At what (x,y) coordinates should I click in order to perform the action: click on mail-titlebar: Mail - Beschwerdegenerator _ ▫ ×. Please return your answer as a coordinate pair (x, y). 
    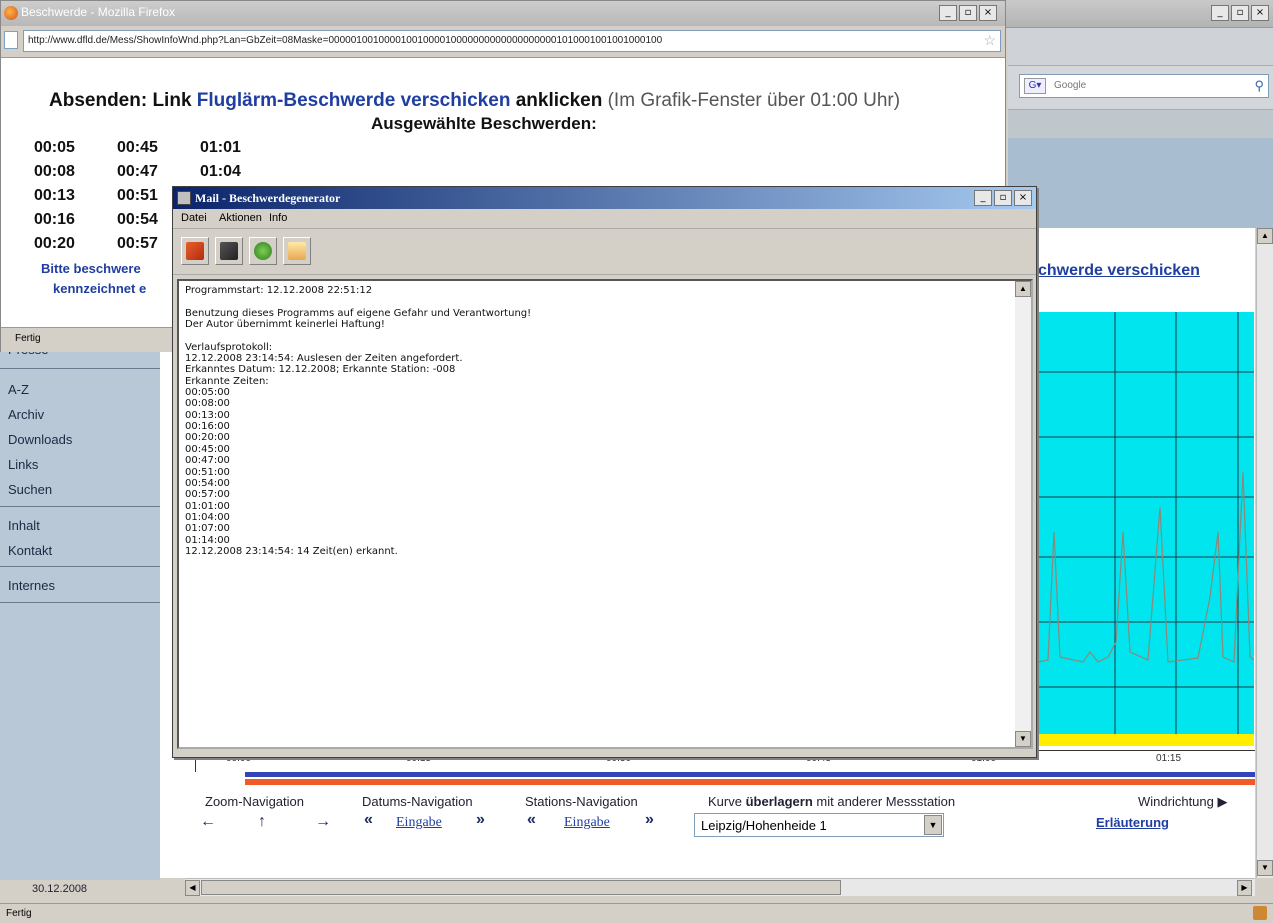
    Looking at the image, I should click on (604, 198).